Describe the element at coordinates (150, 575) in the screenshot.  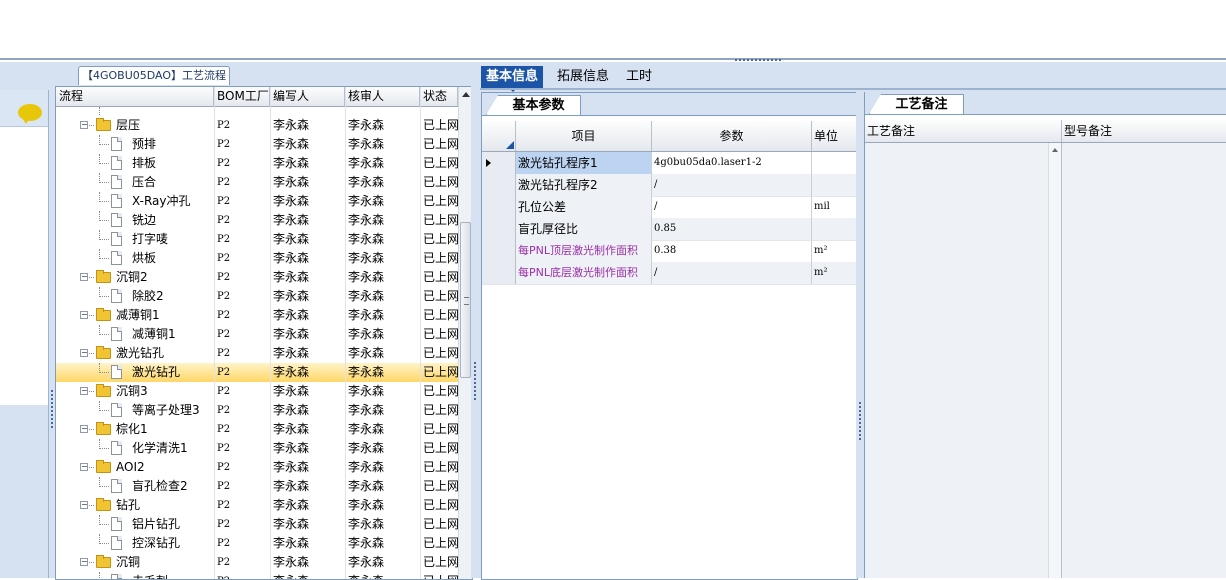
I see `tree-node-label: 去毛刺` at that location.